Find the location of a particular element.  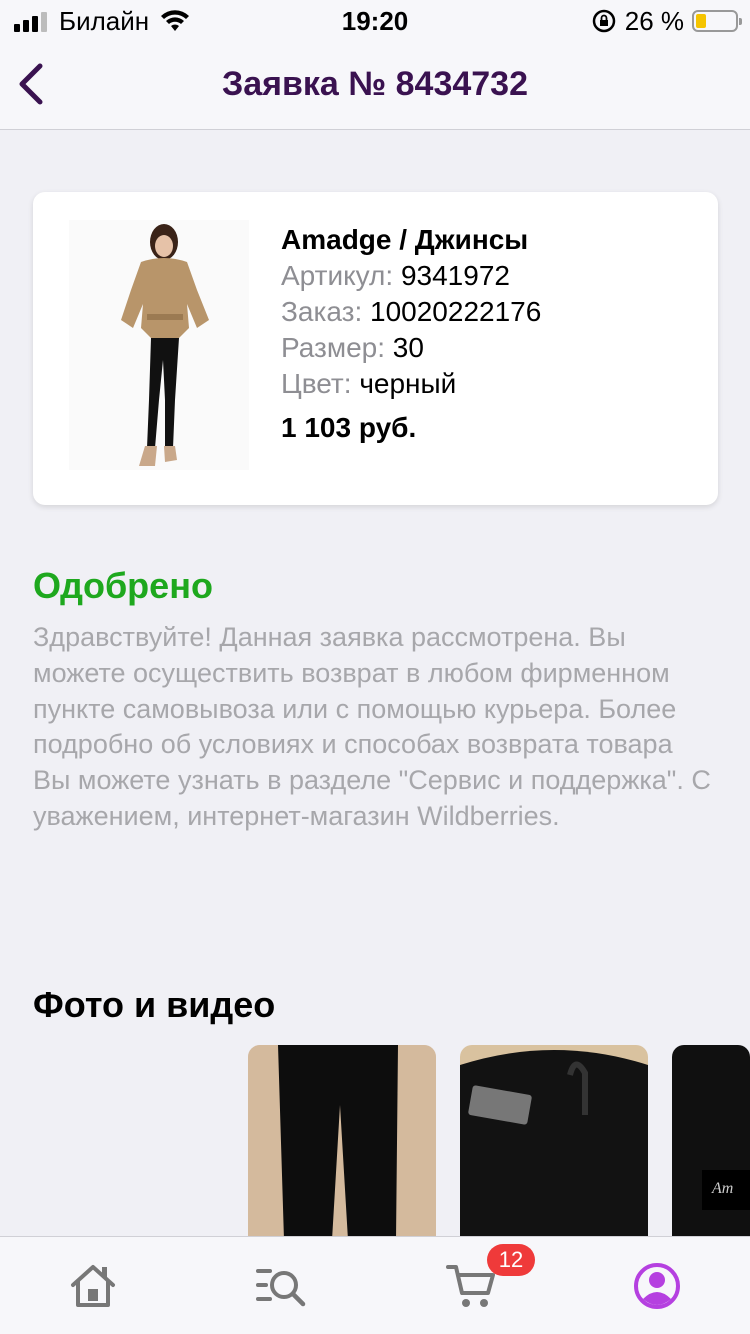

battery-icon is located at coordinates (717, 21).